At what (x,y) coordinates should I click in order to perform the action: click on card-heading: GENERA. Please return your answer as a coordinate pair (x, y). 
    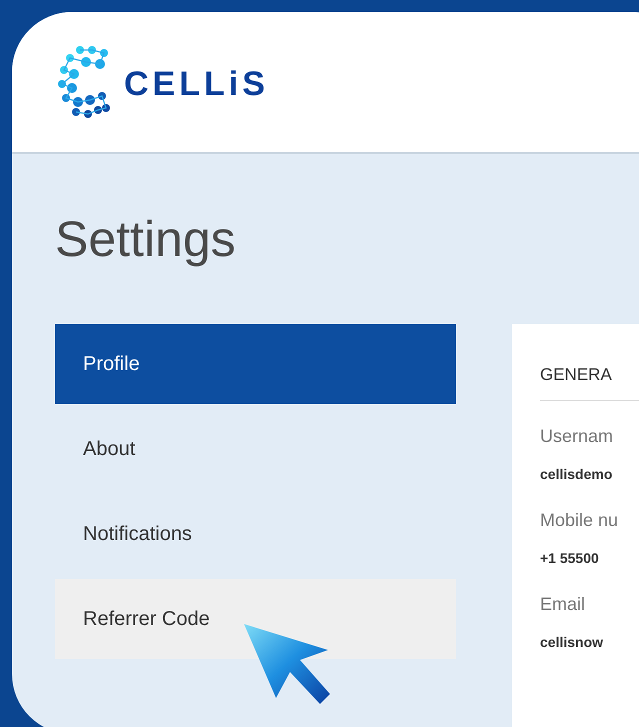
    Looking at the image, I should click on (589, 381).